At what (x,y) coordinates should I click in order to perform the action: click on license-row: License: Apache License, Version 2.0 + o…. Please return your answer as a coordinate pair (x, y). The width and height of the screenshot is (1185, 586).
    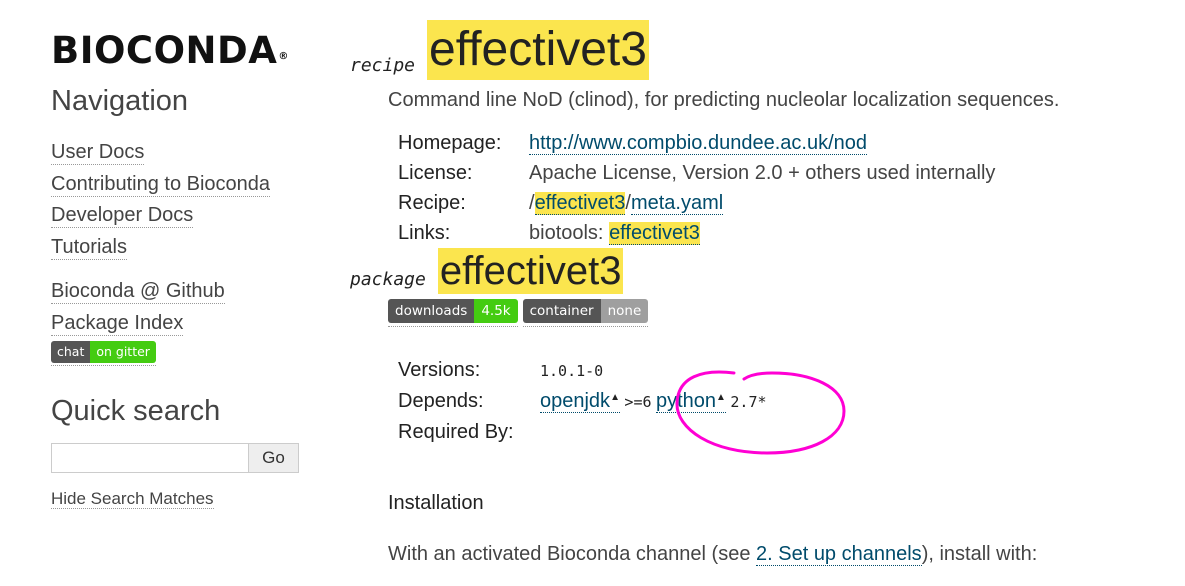
    Looking at the image, I should click on (696, 173).